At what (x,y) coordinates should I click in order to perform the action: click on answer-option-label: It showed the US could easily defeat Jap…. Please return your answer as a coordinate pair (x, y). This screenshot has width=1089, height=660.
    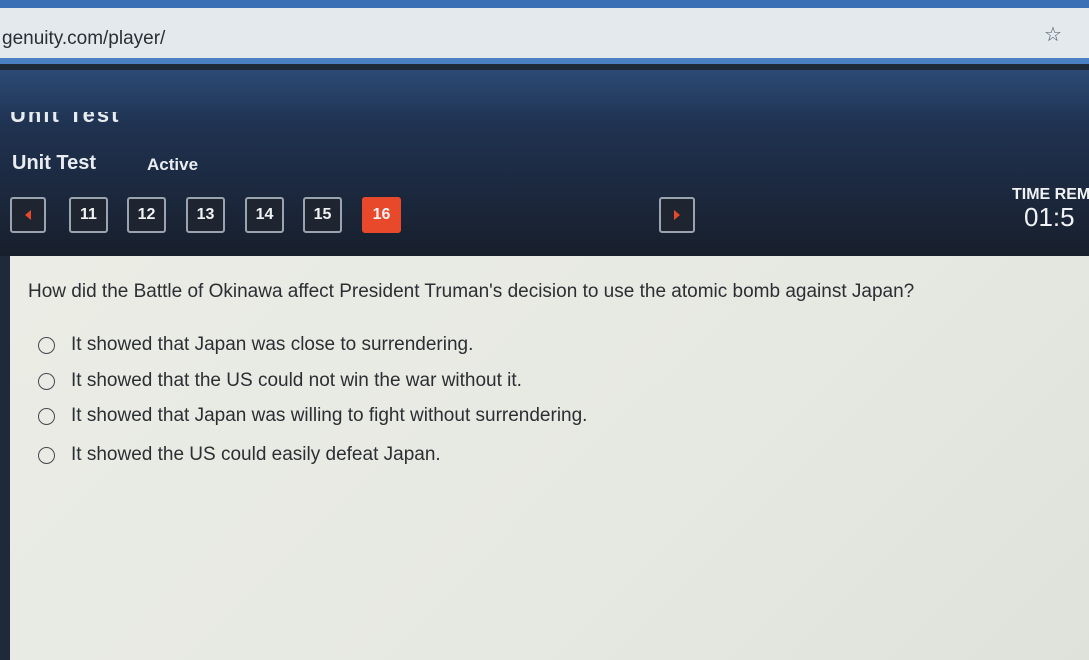
    Looking at the image, I should click on (256, 455).